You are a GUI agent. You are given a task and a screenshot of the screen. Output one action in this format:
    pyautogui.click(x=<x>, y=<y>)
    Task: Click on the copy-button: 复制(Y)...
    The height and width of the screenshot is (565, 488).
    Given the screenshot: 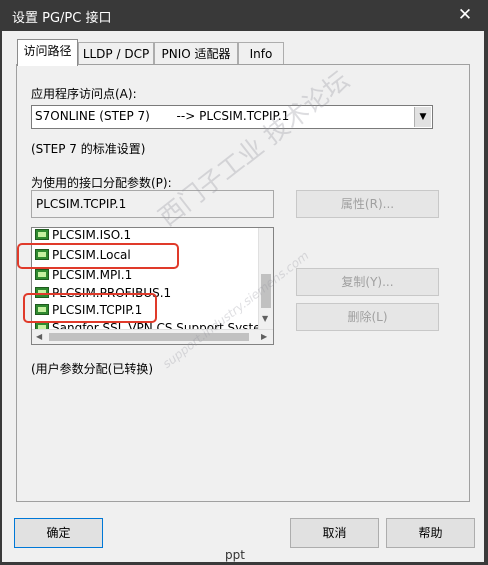 What is the action you would take?
    pyautogui.click(x=367, y=282)
    